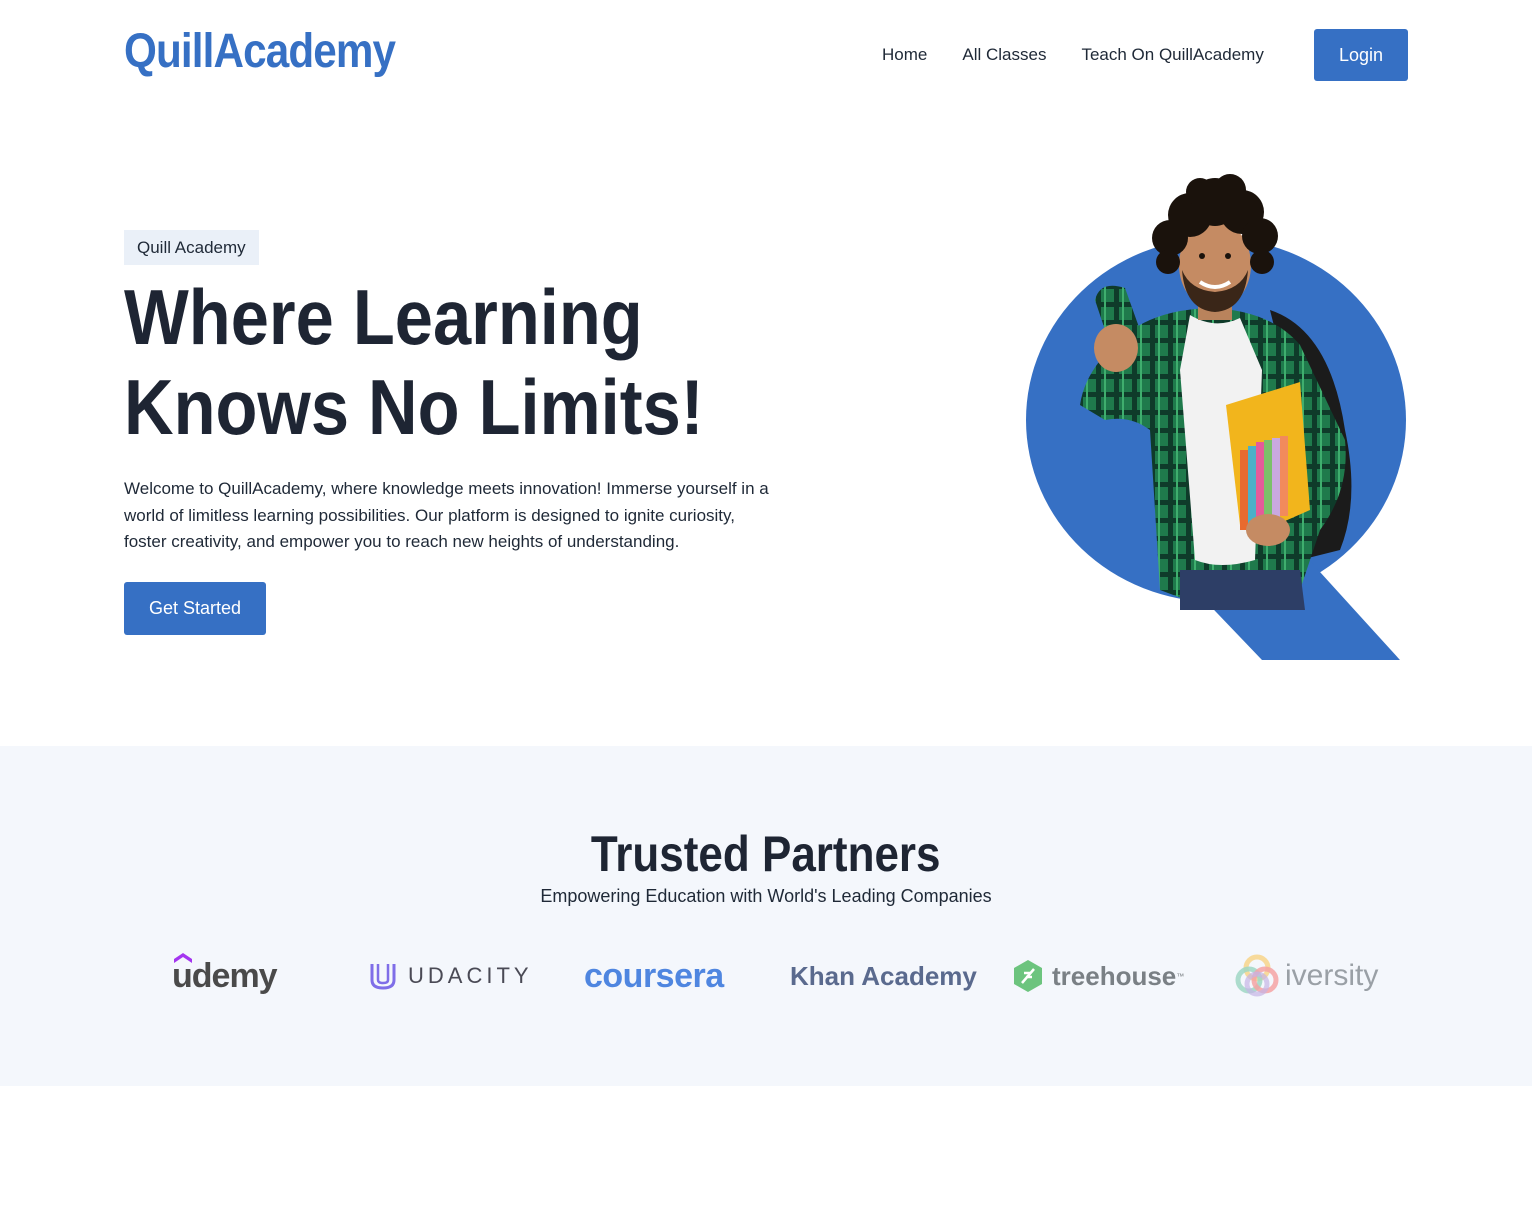  I want to click on partner-logo-coursera: coursera, so click(654, 976).